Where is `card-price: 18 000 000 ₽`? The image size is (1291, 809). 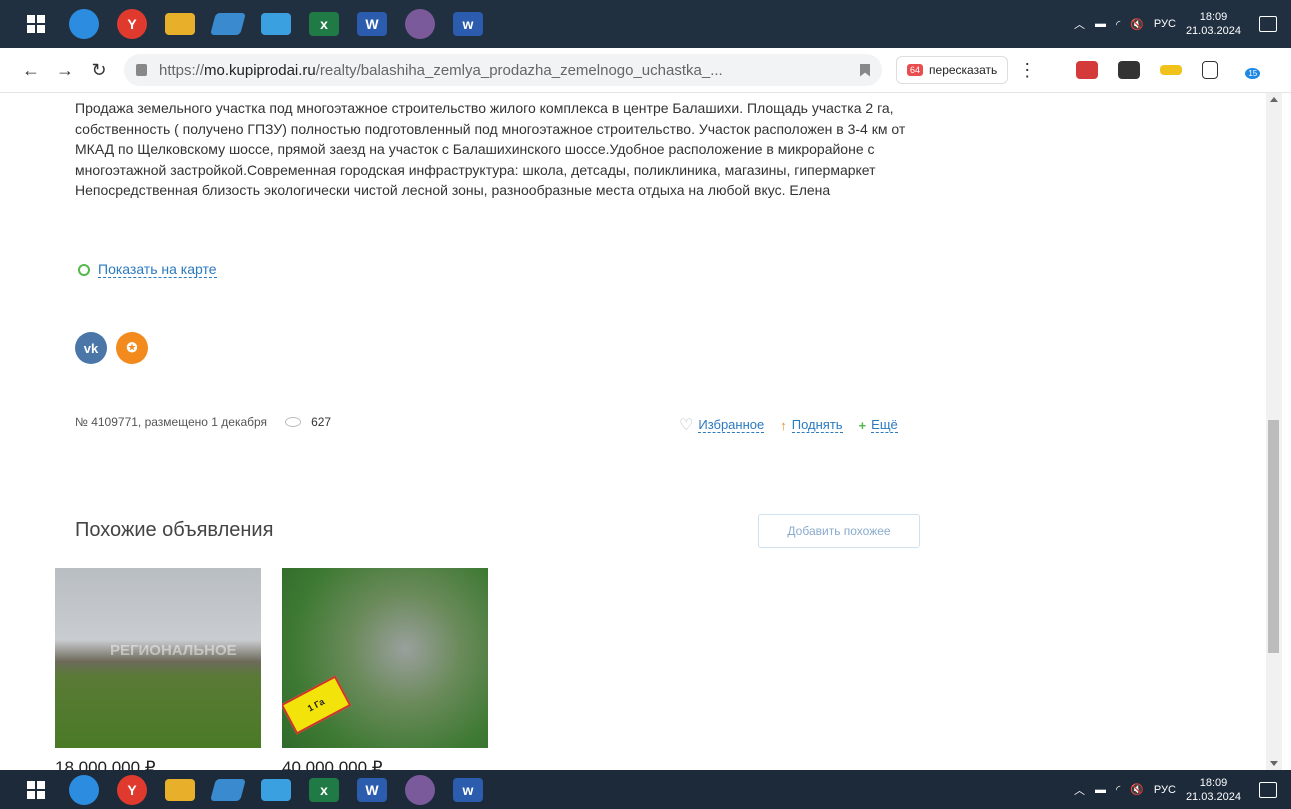
card-price: 18 000 000 ₽ is located at coordinates (105, 764).